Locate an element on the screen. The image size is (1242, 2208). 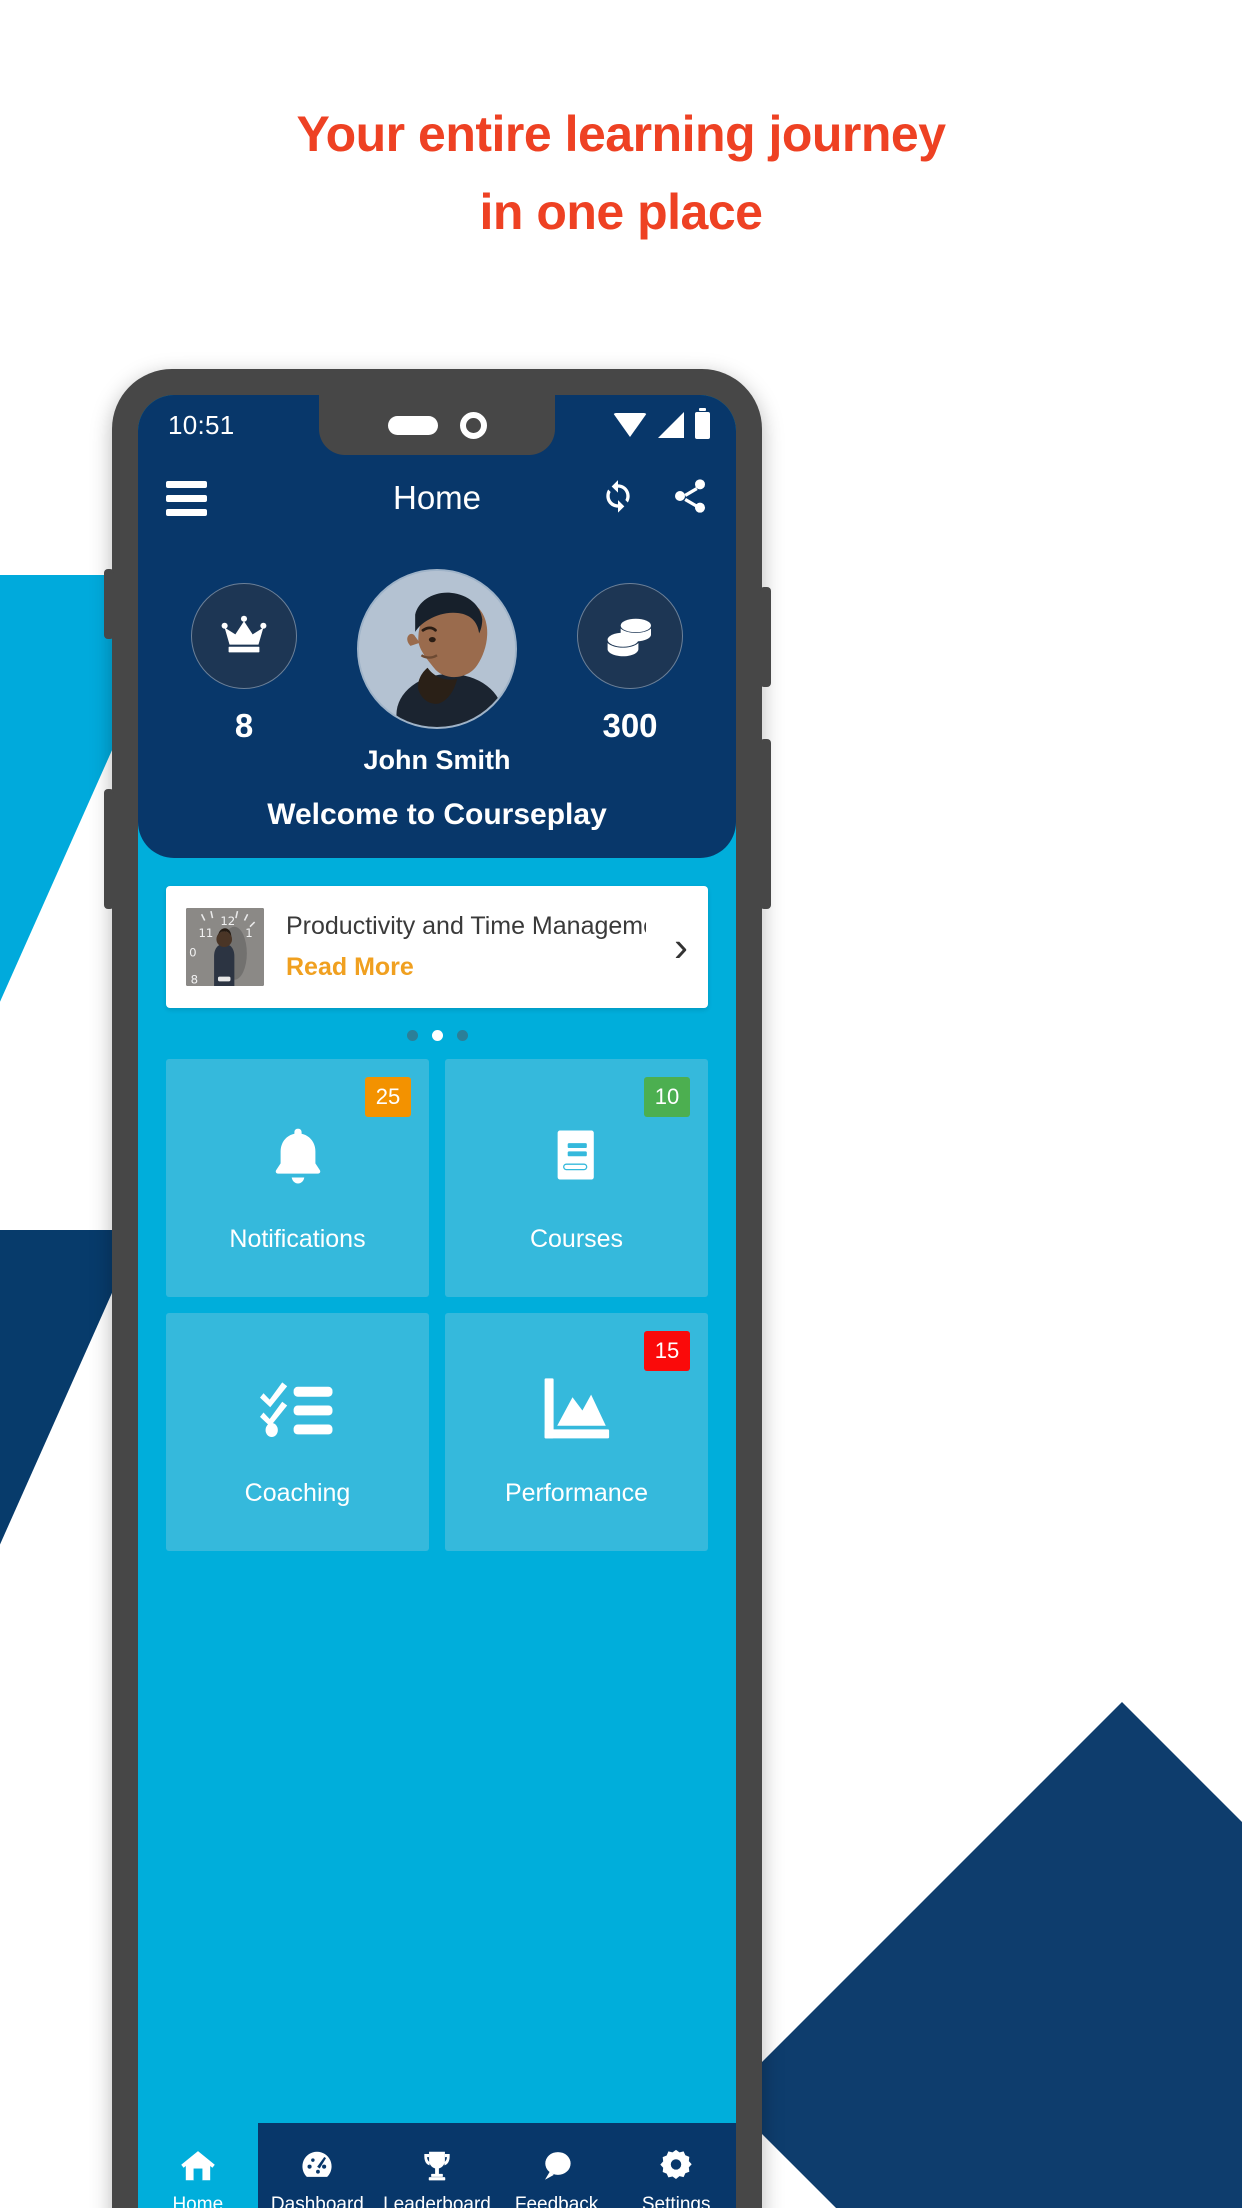
headline-line-2: in one place is located at coordinates (621, 211).